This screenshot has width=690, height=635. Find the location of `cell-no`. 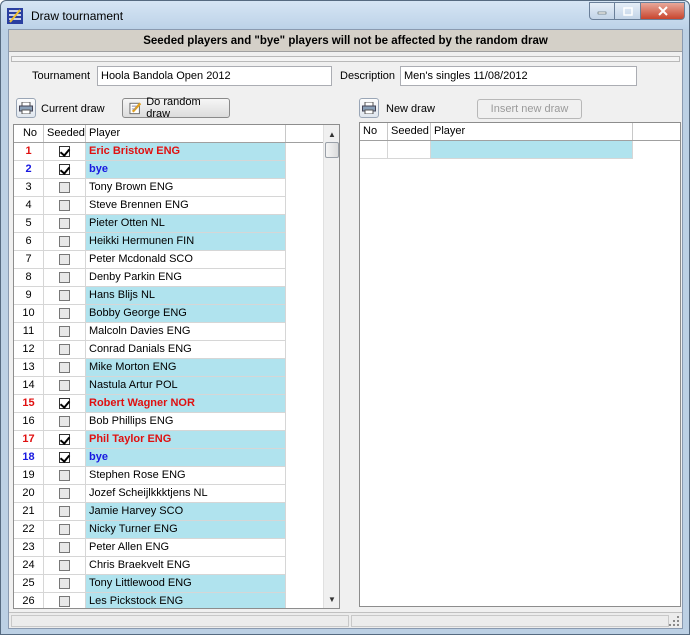

cell-no is located at coordinates (374, 150).